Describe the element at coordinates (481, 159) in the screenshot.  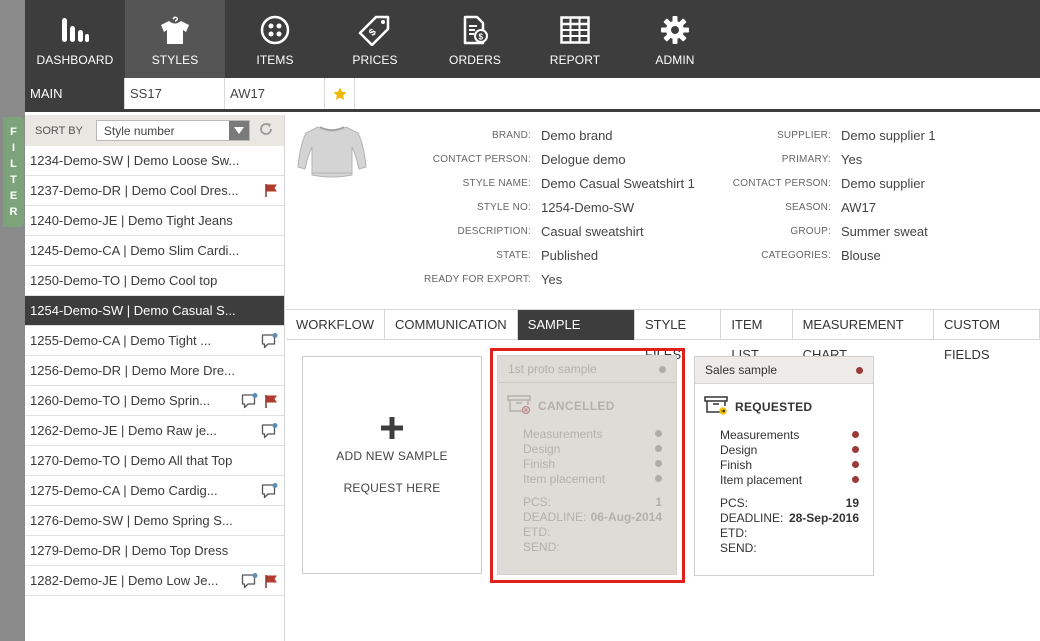
I see `field-label: CONTACT PERSON:` at that location.